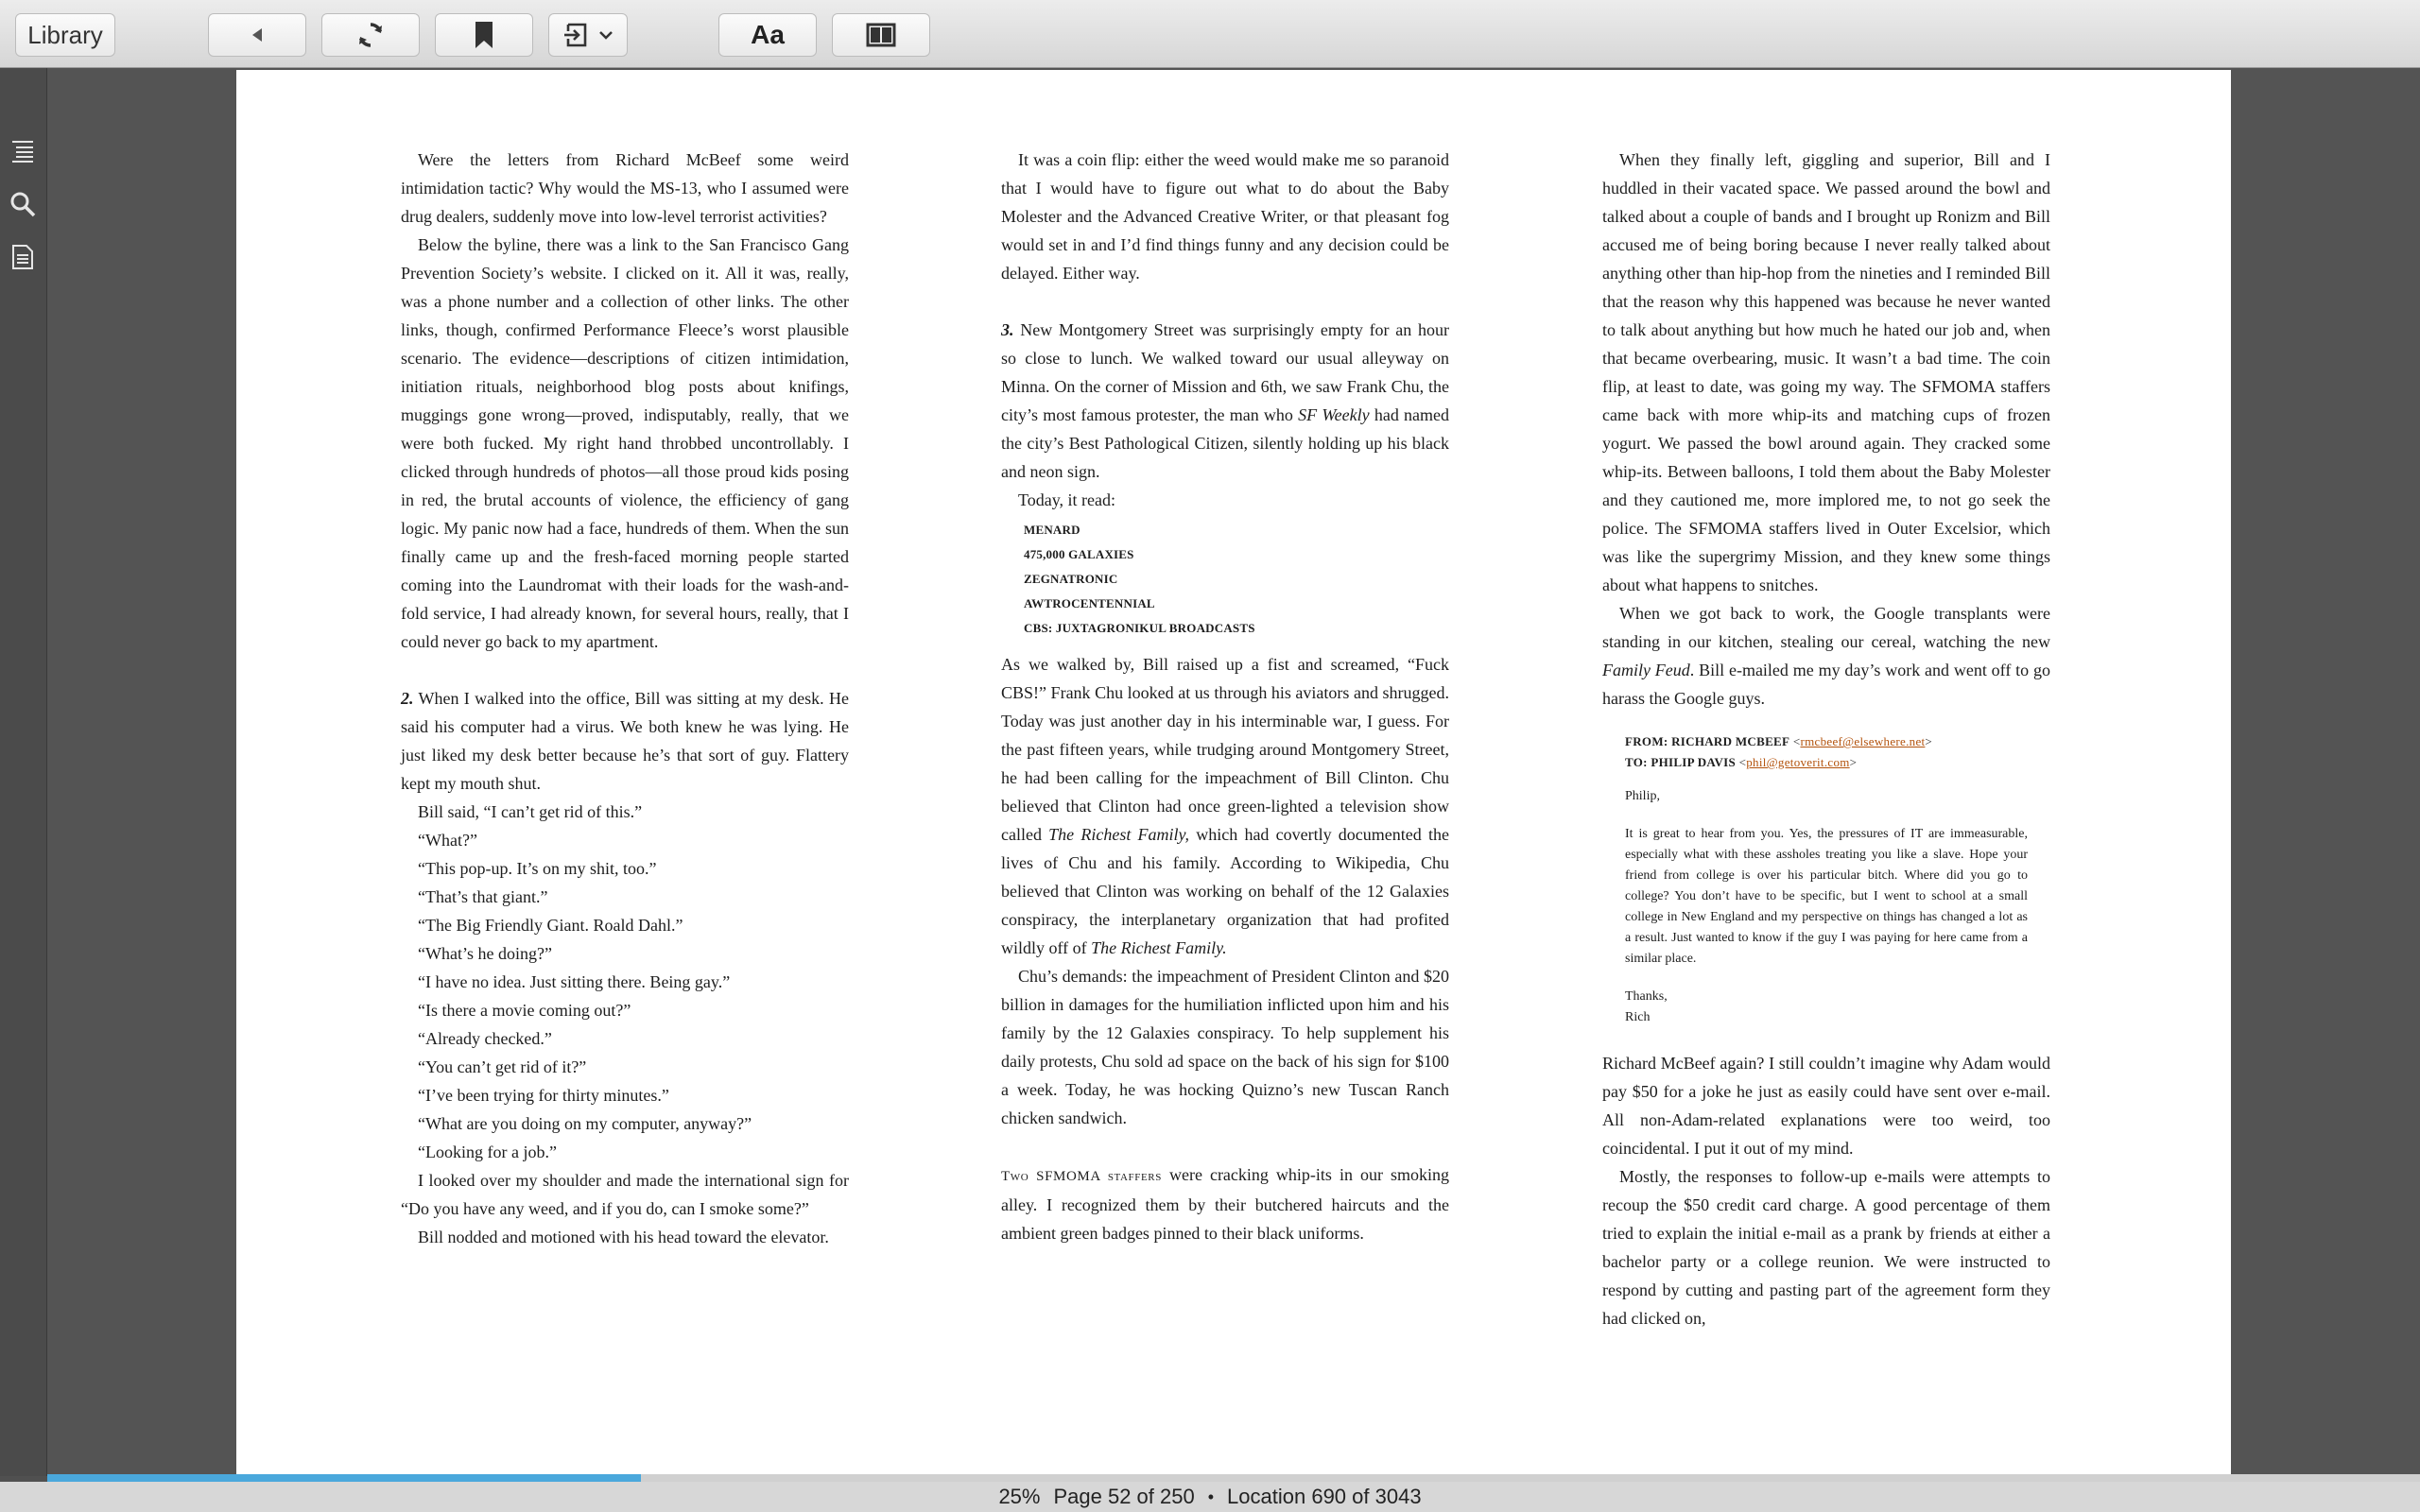 The width and height of the screenshot is (2420, 1512). Describe the element at coordinates (1233, 1478) in the screenshot. I see `reading-progress-bar` at that location.